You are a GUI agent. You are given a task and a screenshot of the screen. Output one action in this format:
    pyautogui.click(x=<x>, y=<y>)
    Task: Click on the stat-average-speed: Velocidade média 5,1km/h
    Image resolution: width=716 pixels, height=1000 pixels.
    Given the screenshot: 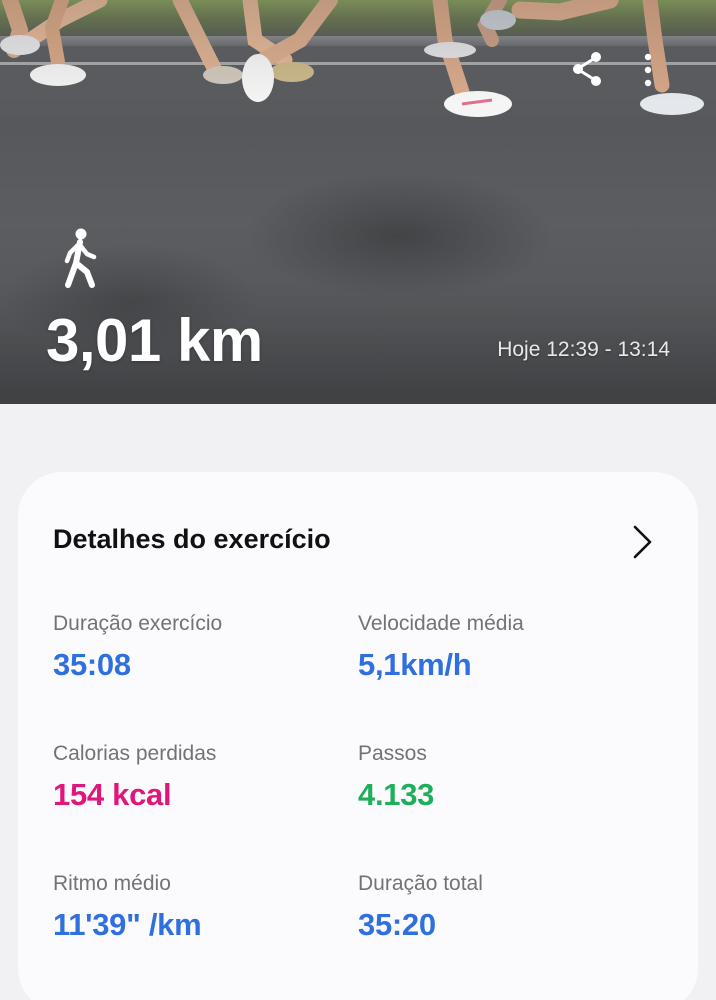 What is the action you would take?
    pyautogui.click(x=441, y=647)
    